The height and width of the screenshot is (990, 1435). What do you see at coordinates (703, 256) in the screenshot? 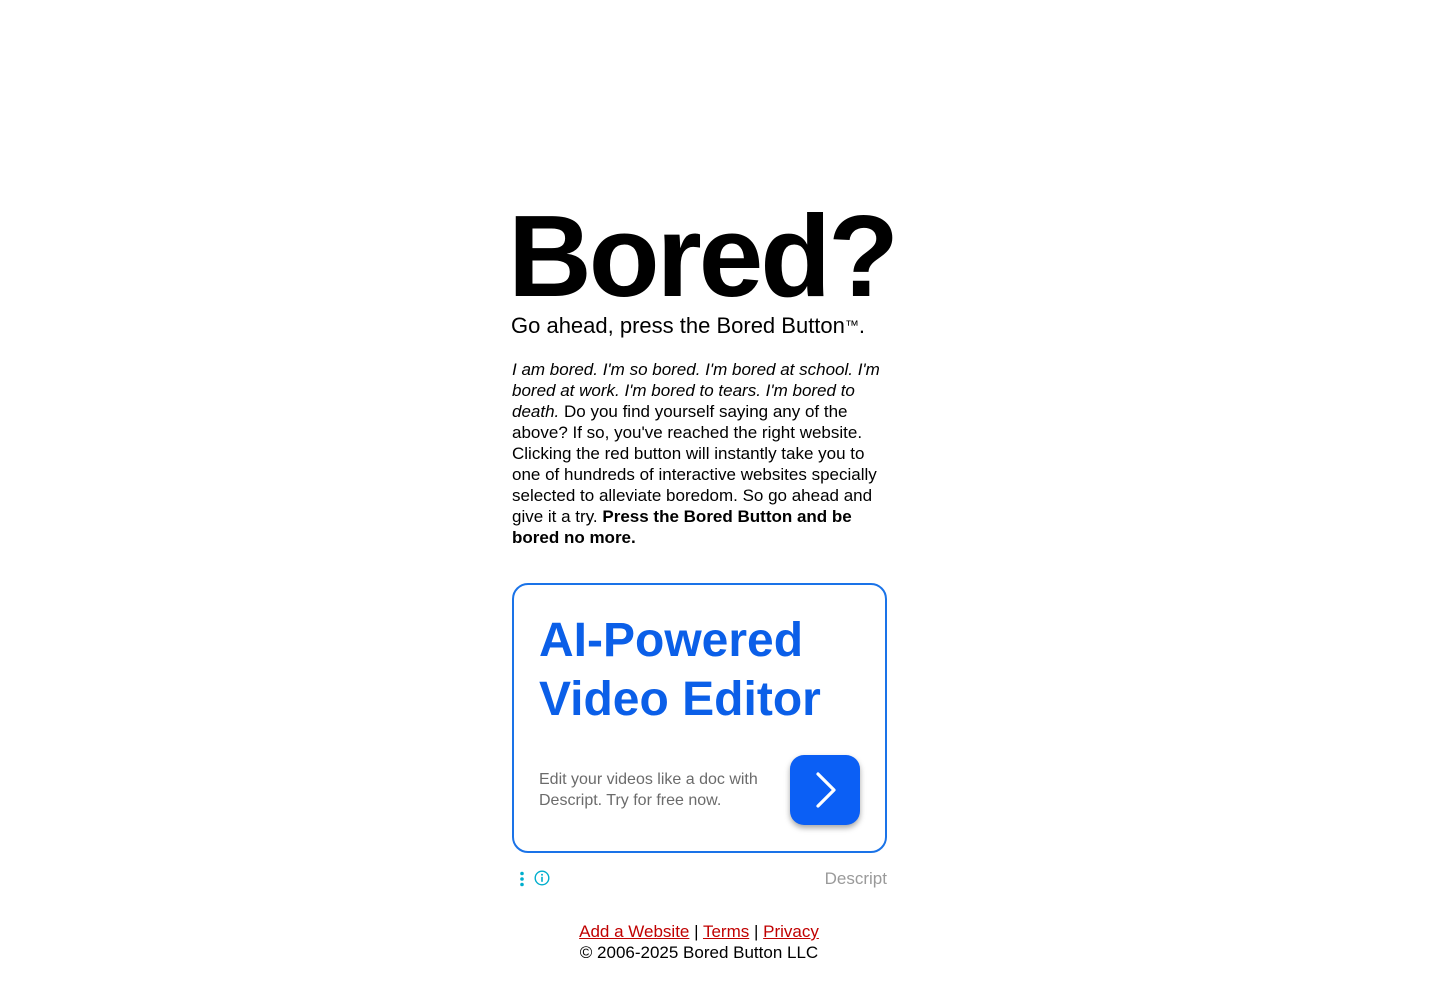
I see `page-title: Bored?` at bounding box center [703, 256].